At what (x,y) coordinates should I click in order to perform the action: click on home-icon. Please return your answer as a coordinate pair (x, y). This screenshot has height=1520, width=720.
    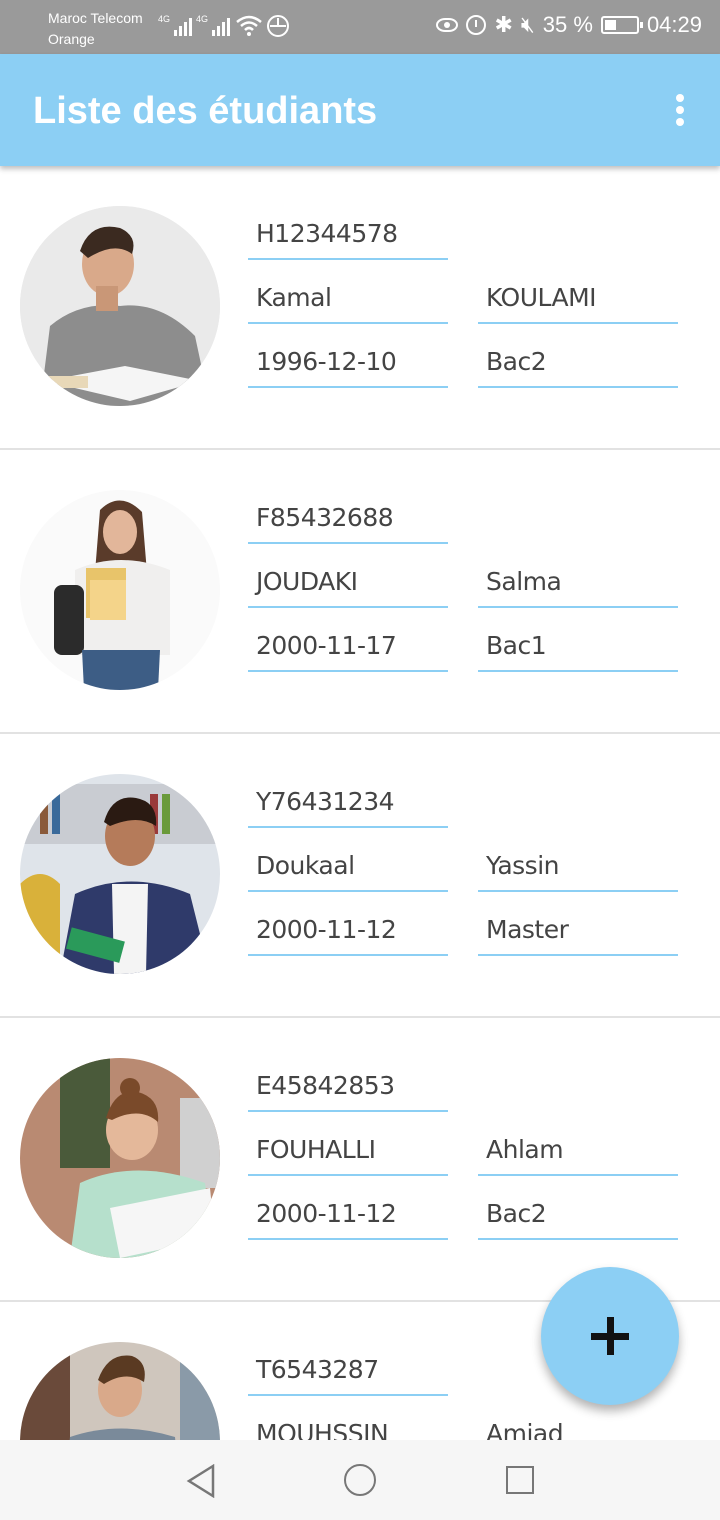
    Looking at the image, I should click on (360, 1480).